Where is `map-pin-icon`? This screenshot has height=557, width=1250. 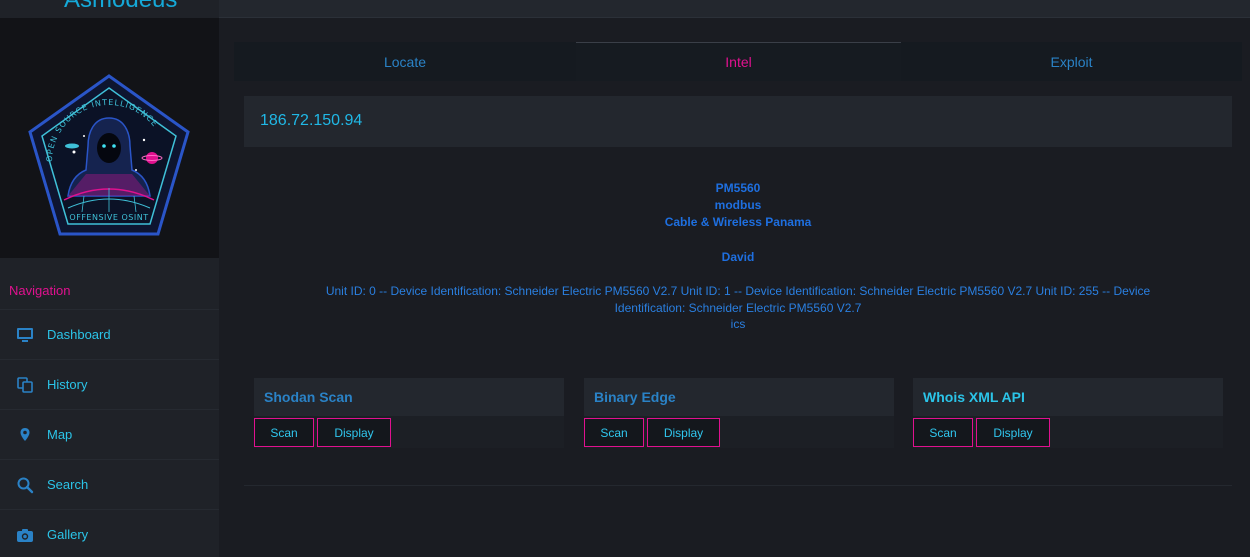
map-pin-icon is located at coordinates (25, 434).